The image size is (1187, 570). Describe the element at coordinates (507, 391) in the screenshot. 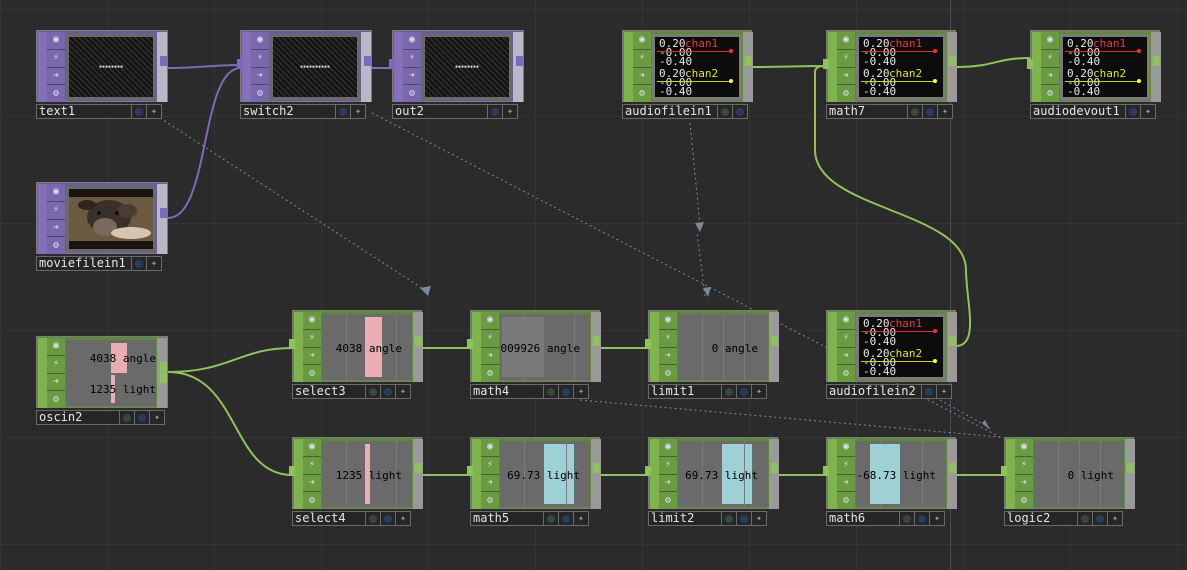

I see `node-label: math4` at that location.